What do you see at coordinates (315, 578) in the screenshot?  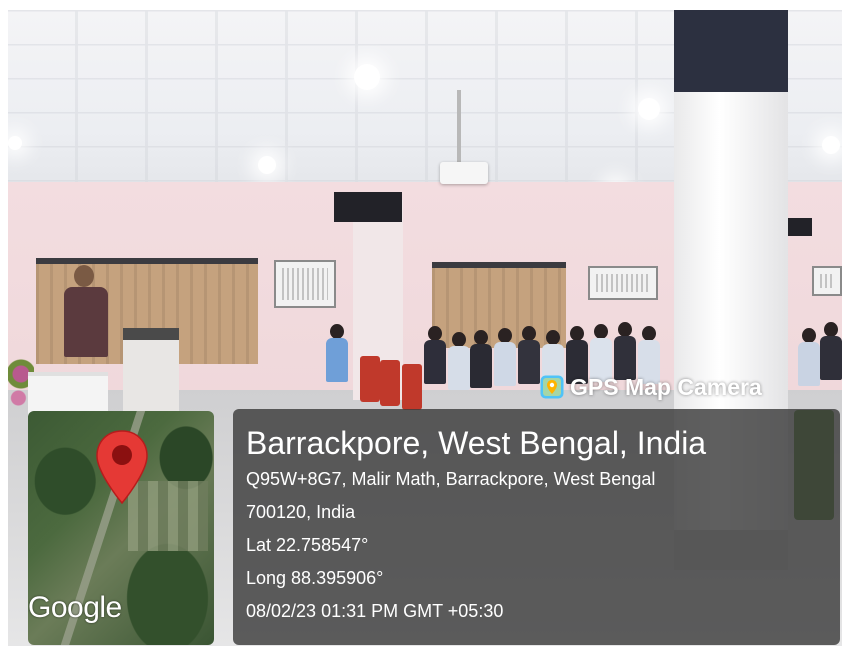 I see `longitude-readout: Long 88.395906°` at bounding box center [315, 578].